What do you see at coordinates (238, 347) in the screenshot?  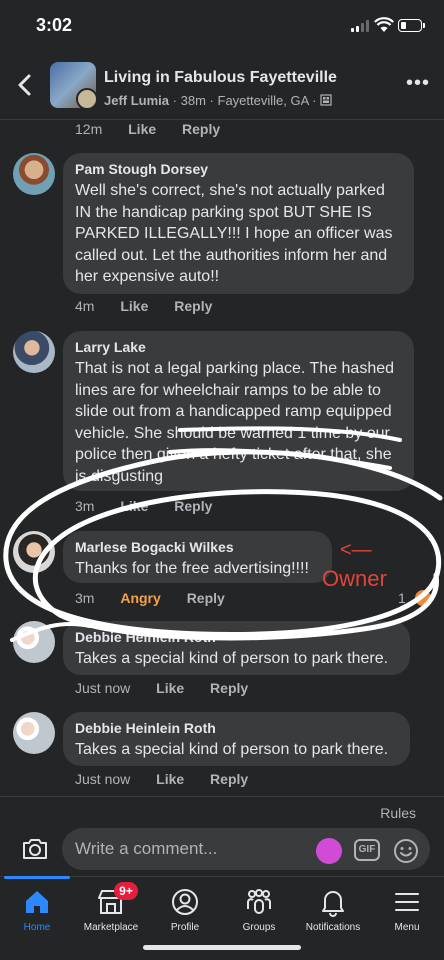 I see `comment-author: Larry Lake` at bounding box center [238, 347].